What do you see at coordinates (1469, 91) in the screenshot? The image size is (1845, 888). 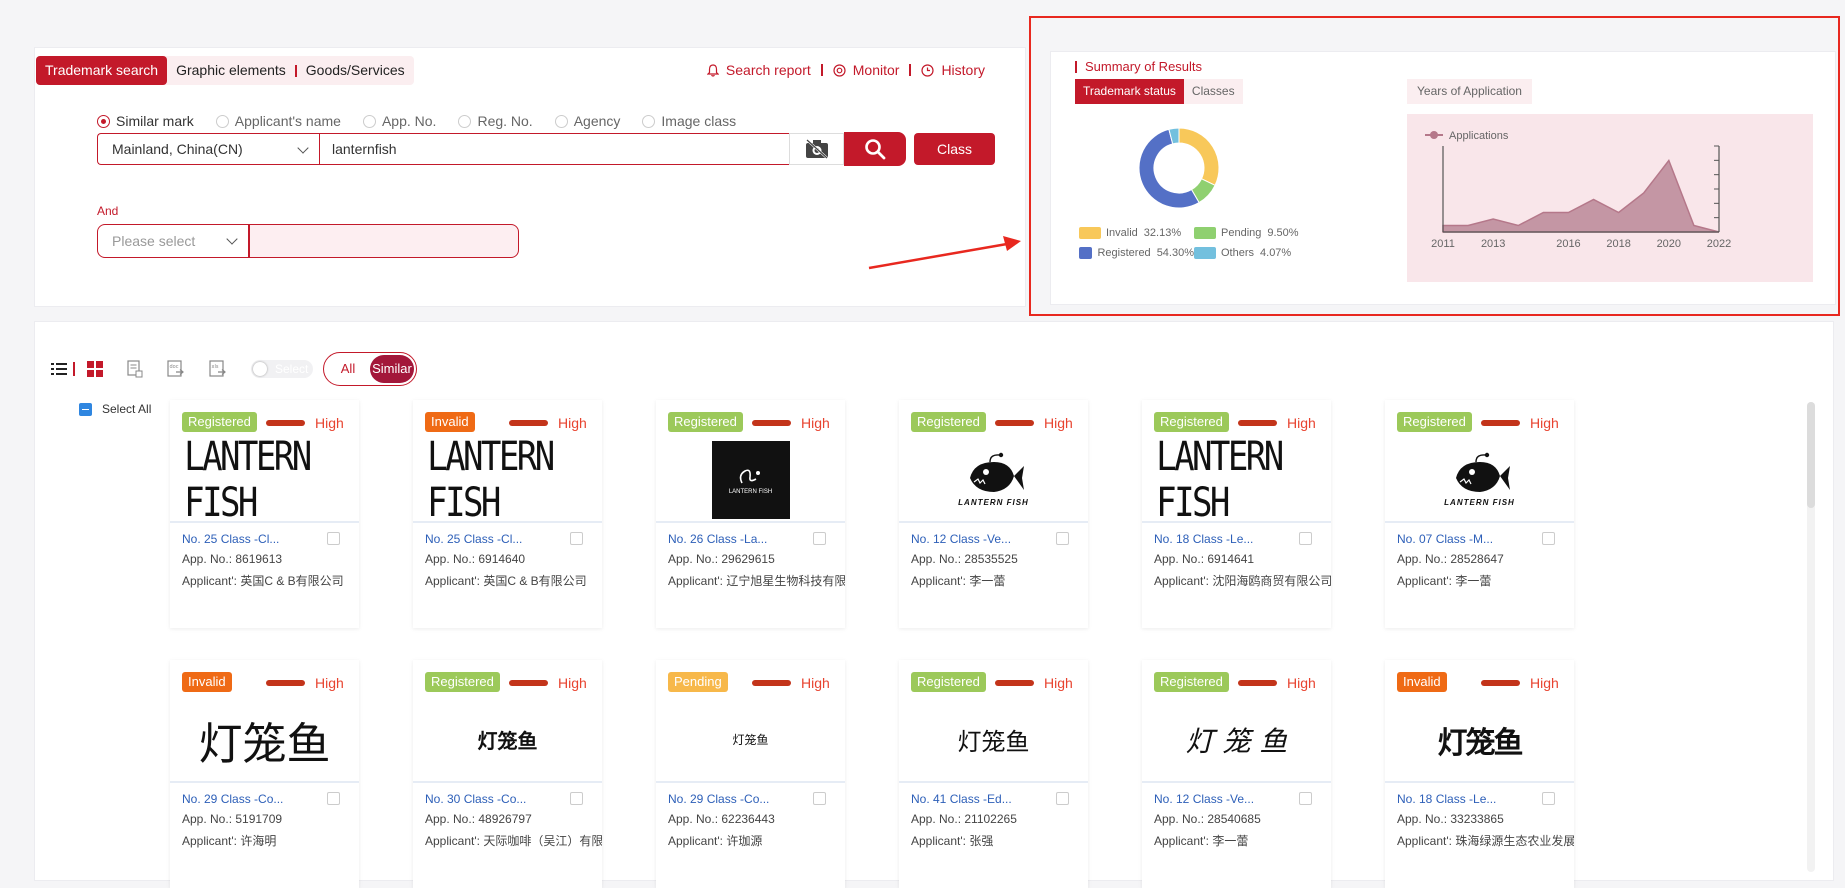 I see `years-of-application-tab: Years of Application` at bounding box center [1469, 91].